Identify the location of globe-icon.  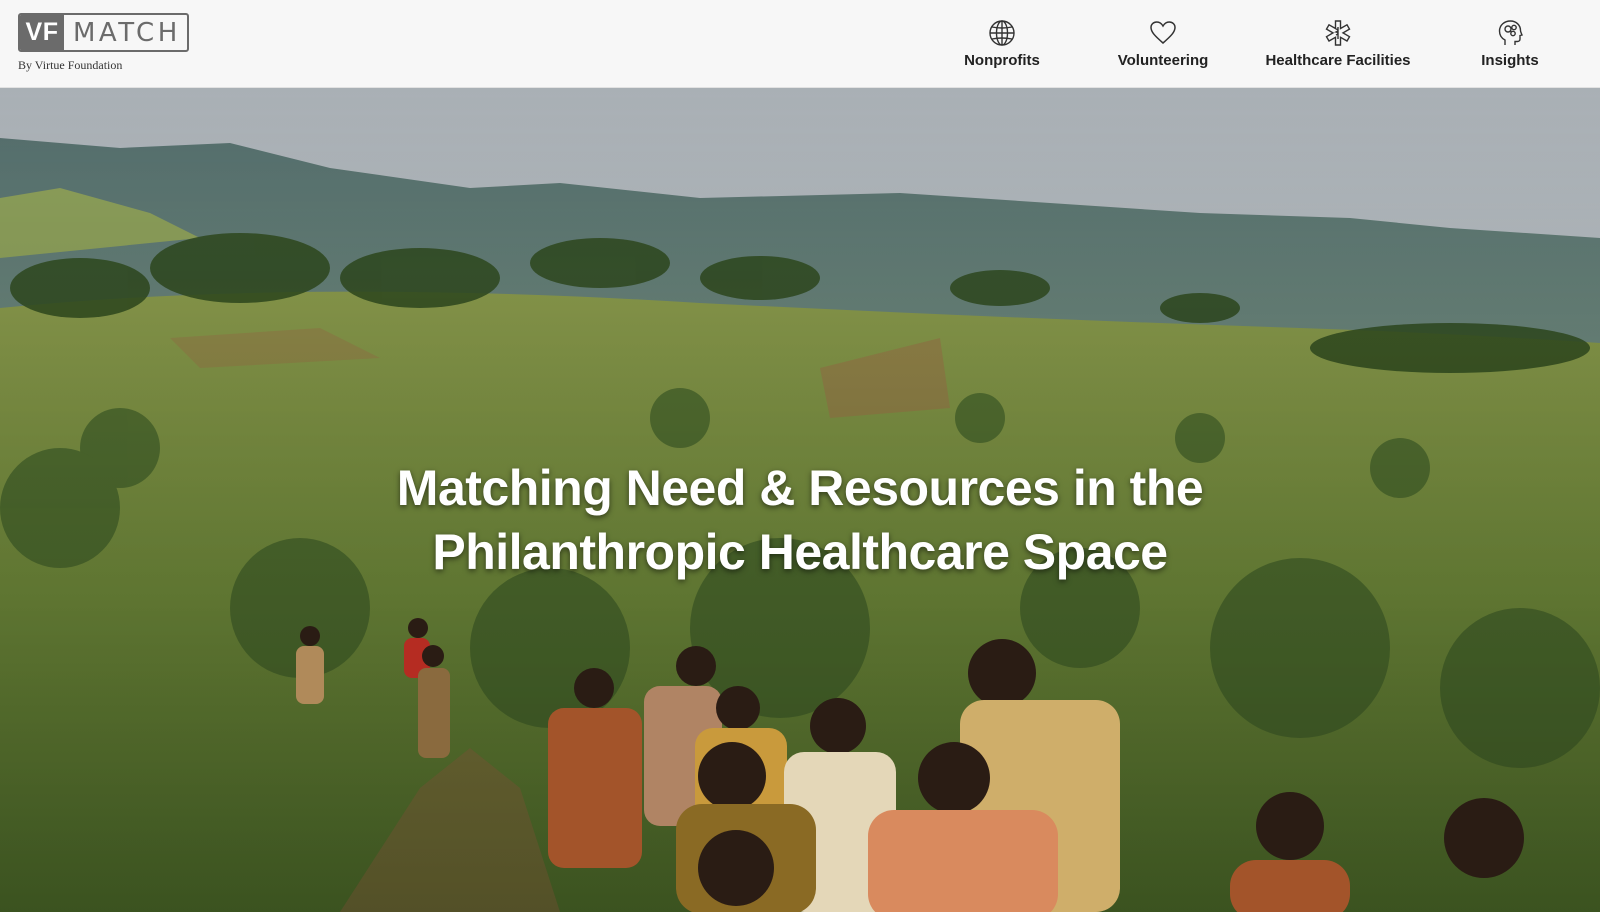
(1002, 33).